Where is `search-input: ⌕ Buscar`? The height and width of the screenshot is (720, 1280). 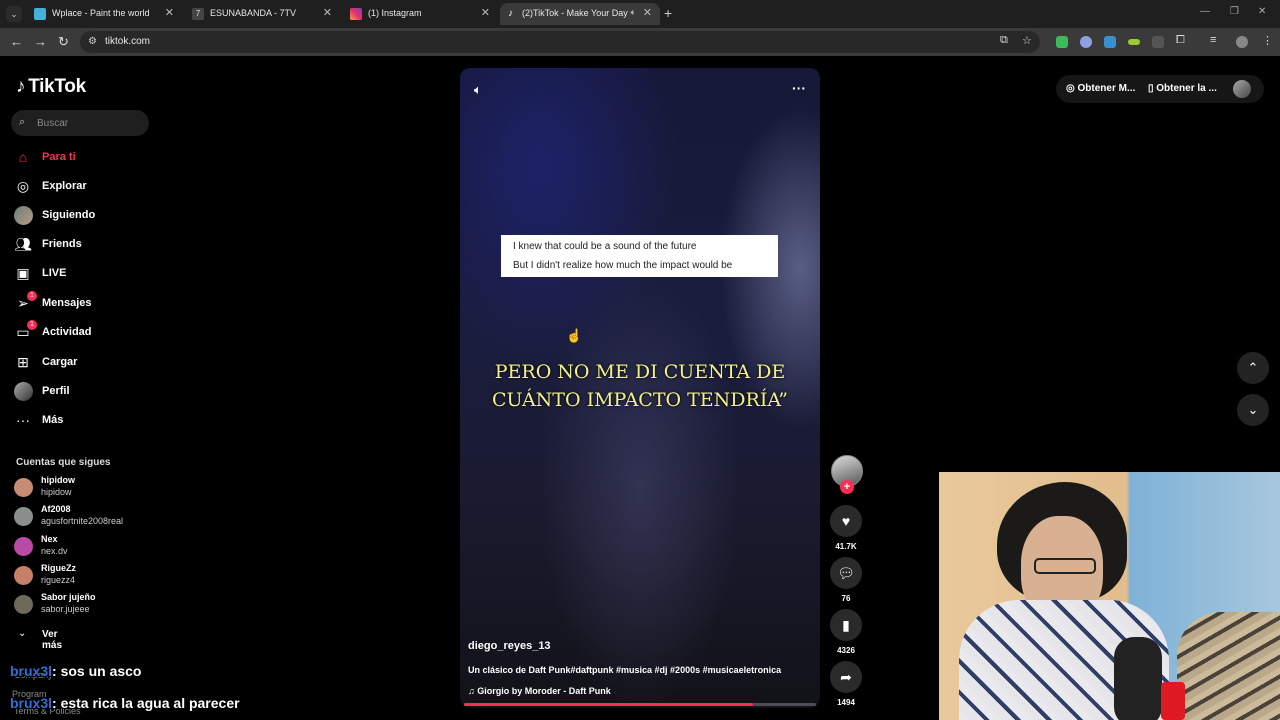
search-input: ⌕ Buscar is located at coordinates (80, 123).